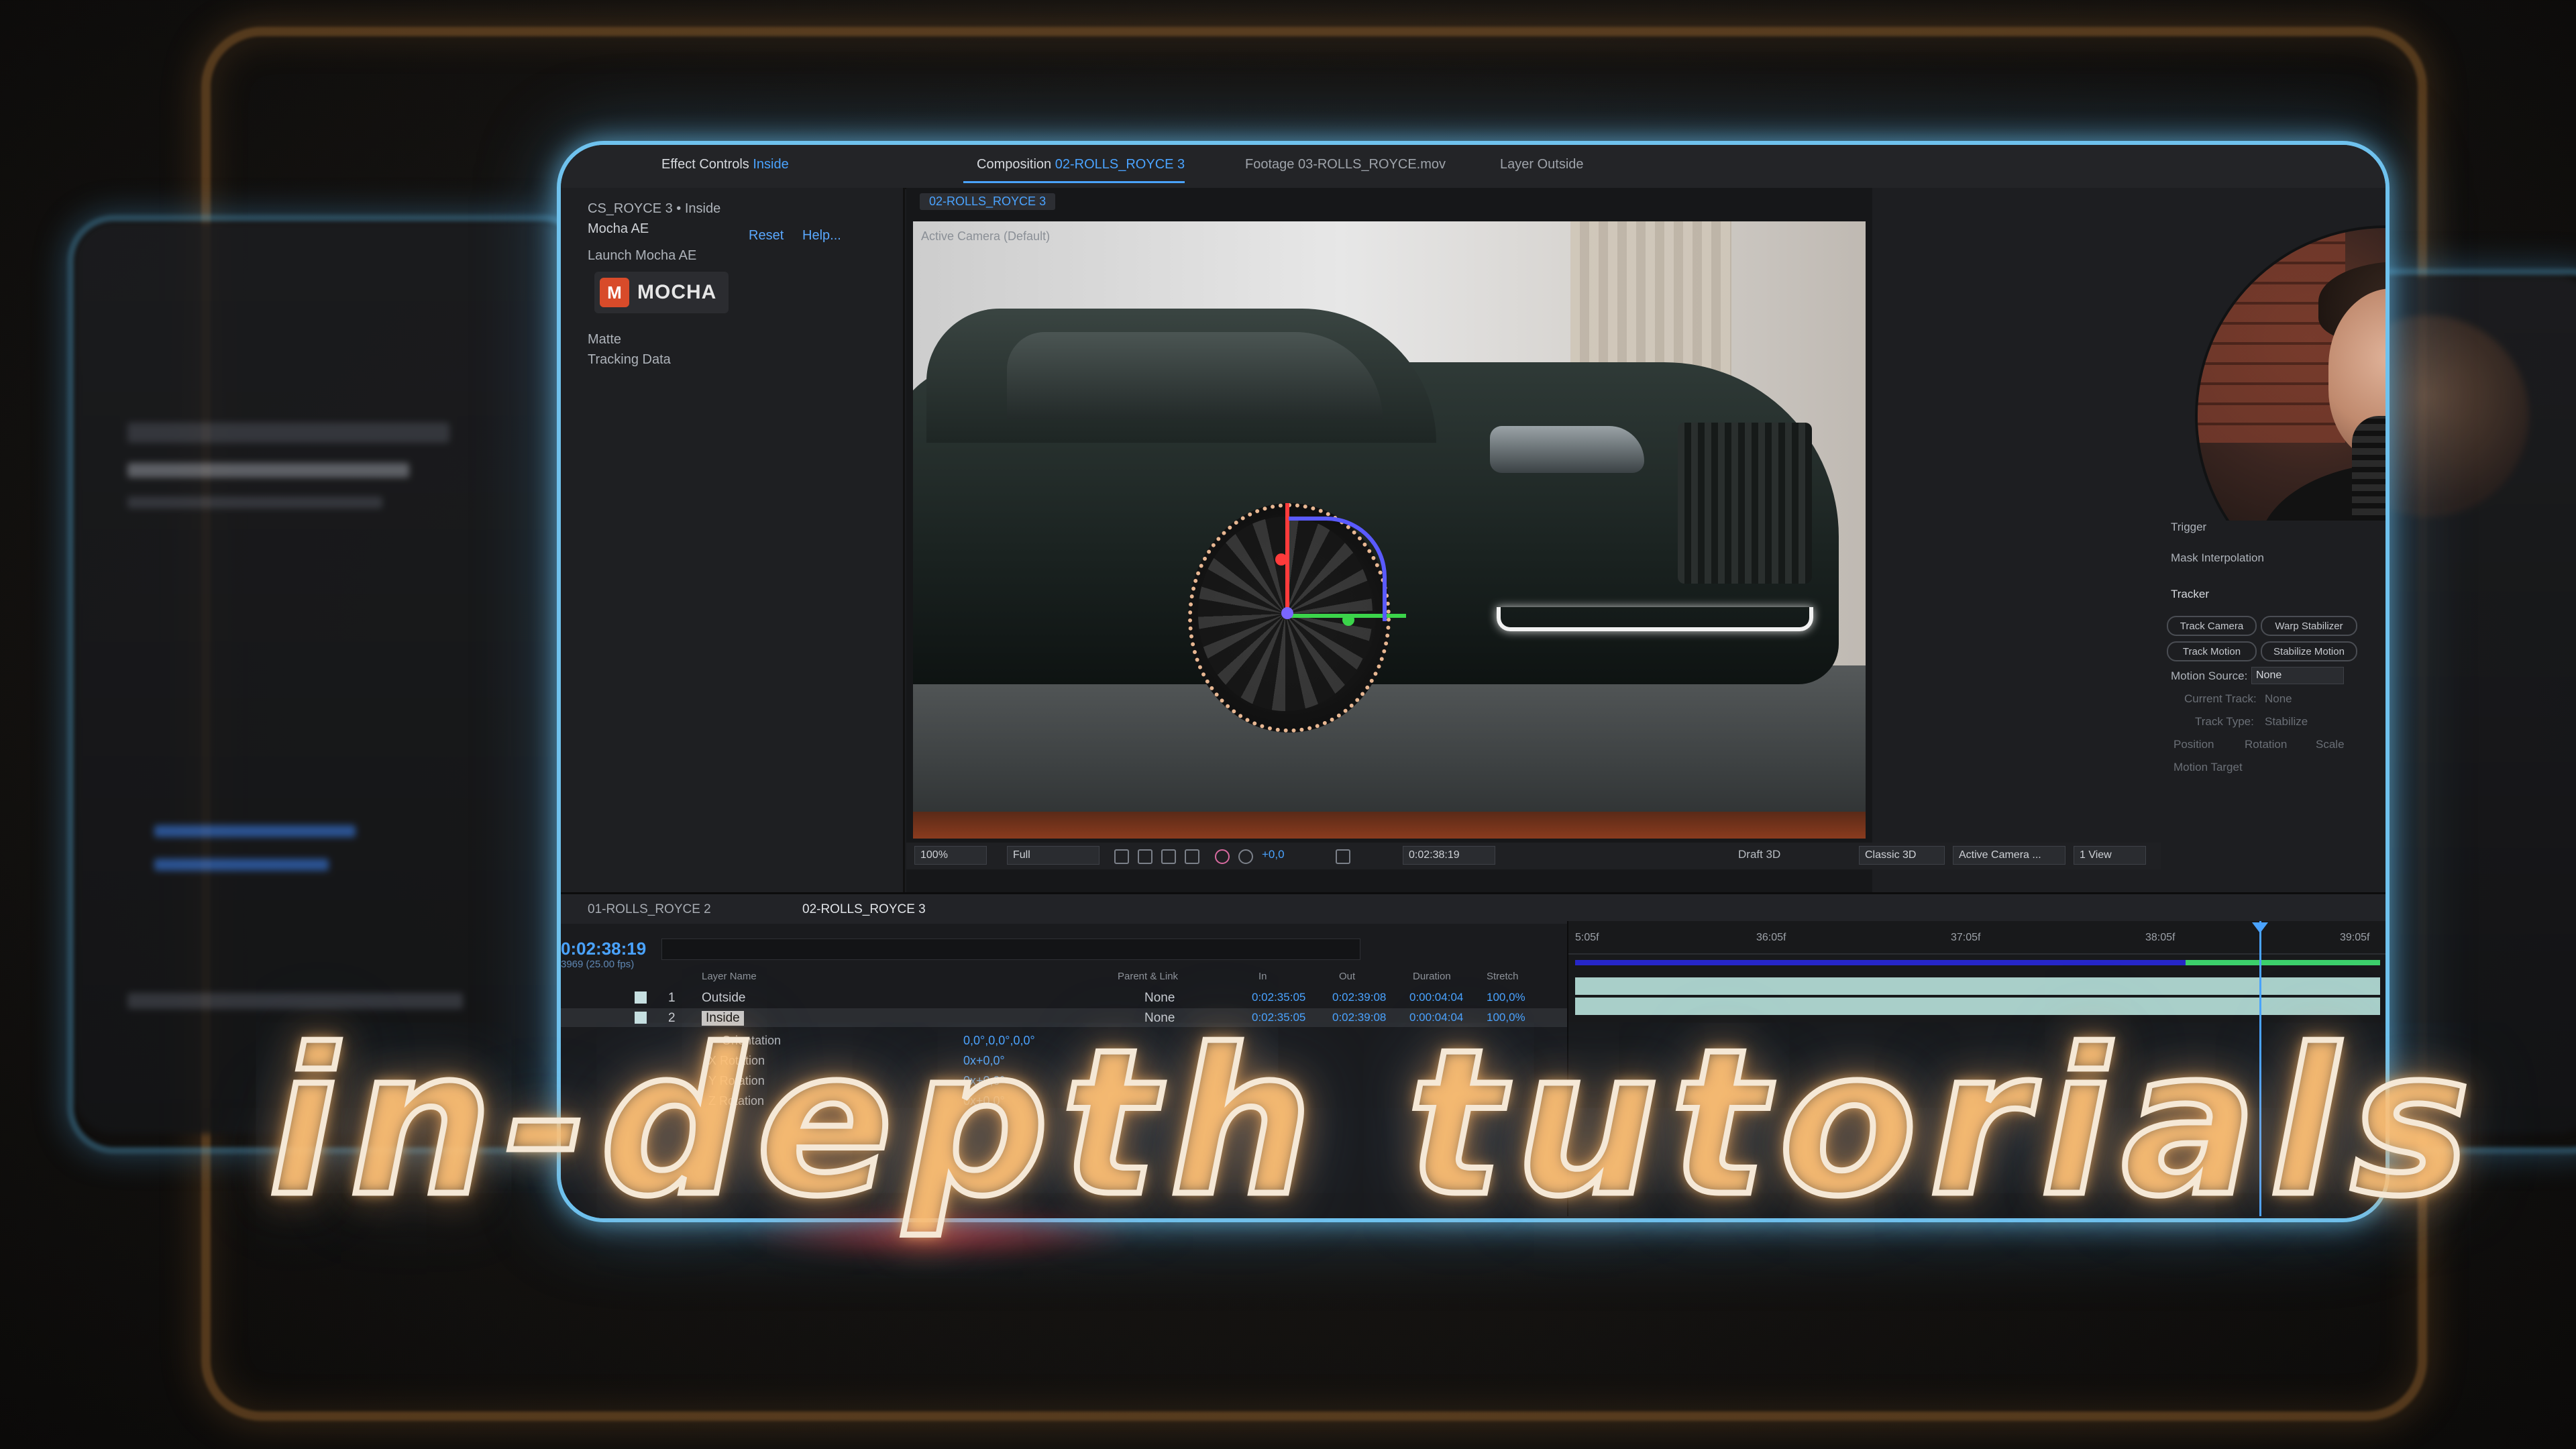  Describe the element at coordinates (2189, 527) in the screenshot. I see `trigger-label: Trigger` at that location.